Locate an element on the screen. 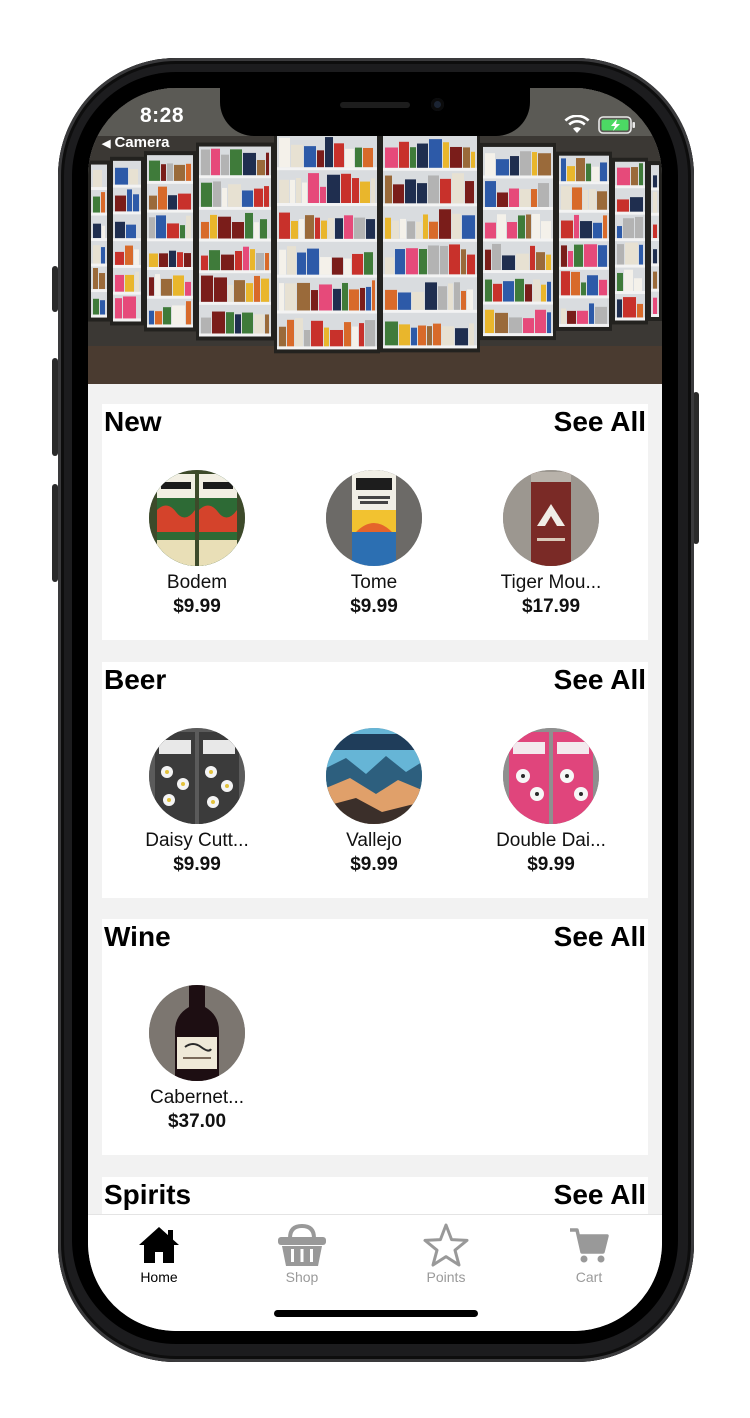 Image resolution: width=750 pixels, height=1418 pixels. basket-icon is located at coordinates (302, 1244).